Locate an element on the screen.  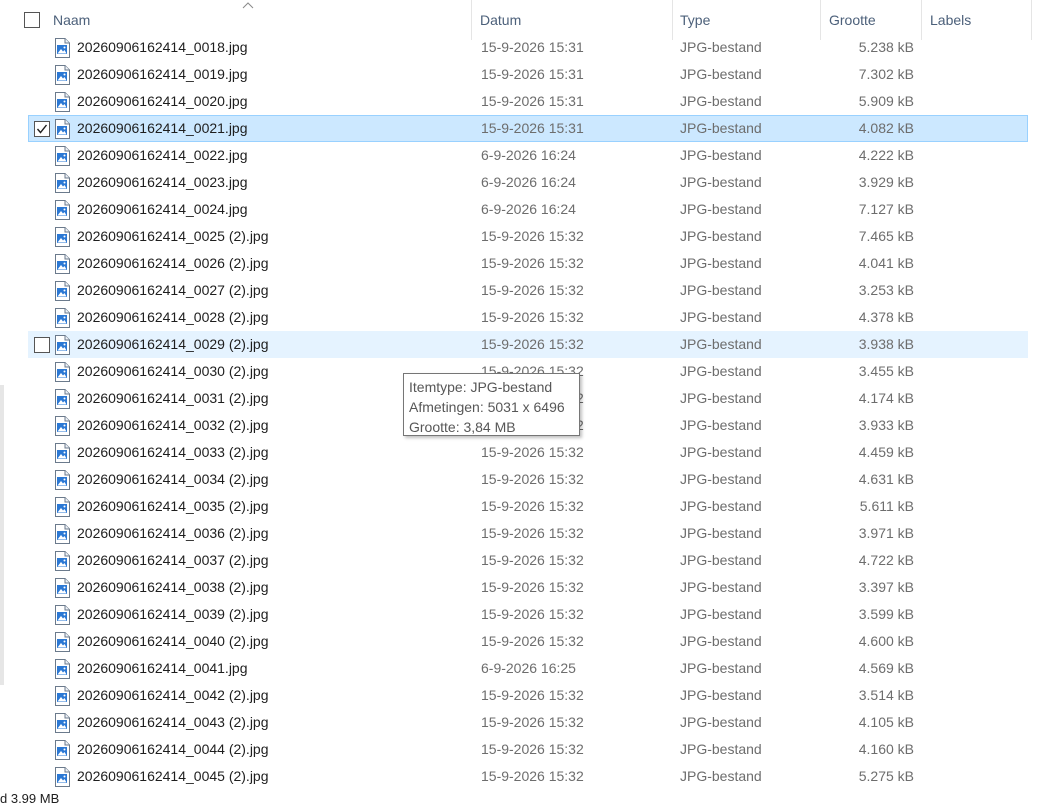
file-name: 20260906162414_0022.jpg is located at coordinates (162, 155).